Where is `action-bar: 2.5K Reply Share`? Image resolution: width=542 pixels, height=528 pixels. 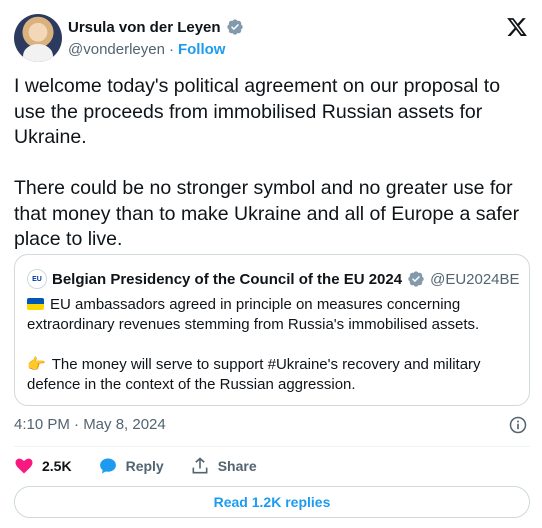
action-bar: 2.5K Reply Share is located at coordinates (148, 466).